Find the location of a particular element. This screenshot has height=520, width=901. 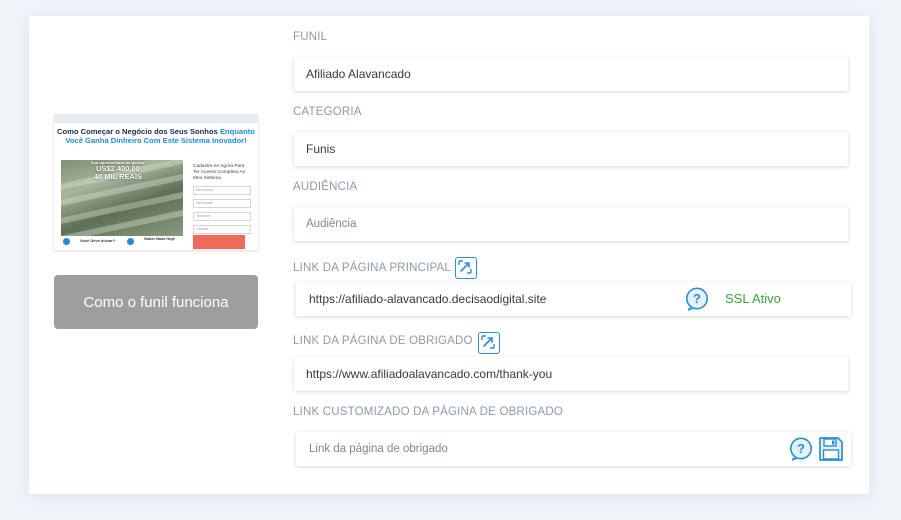

open-obrigado-link-button is located at coordinates (489, 343).